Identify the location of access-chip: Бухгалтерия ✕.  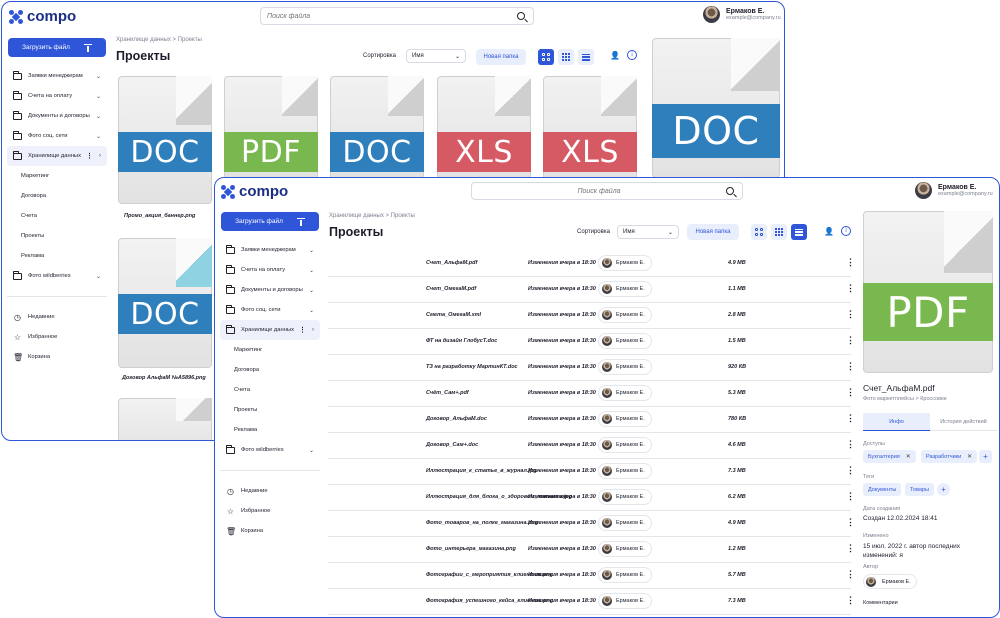
(889, 456).